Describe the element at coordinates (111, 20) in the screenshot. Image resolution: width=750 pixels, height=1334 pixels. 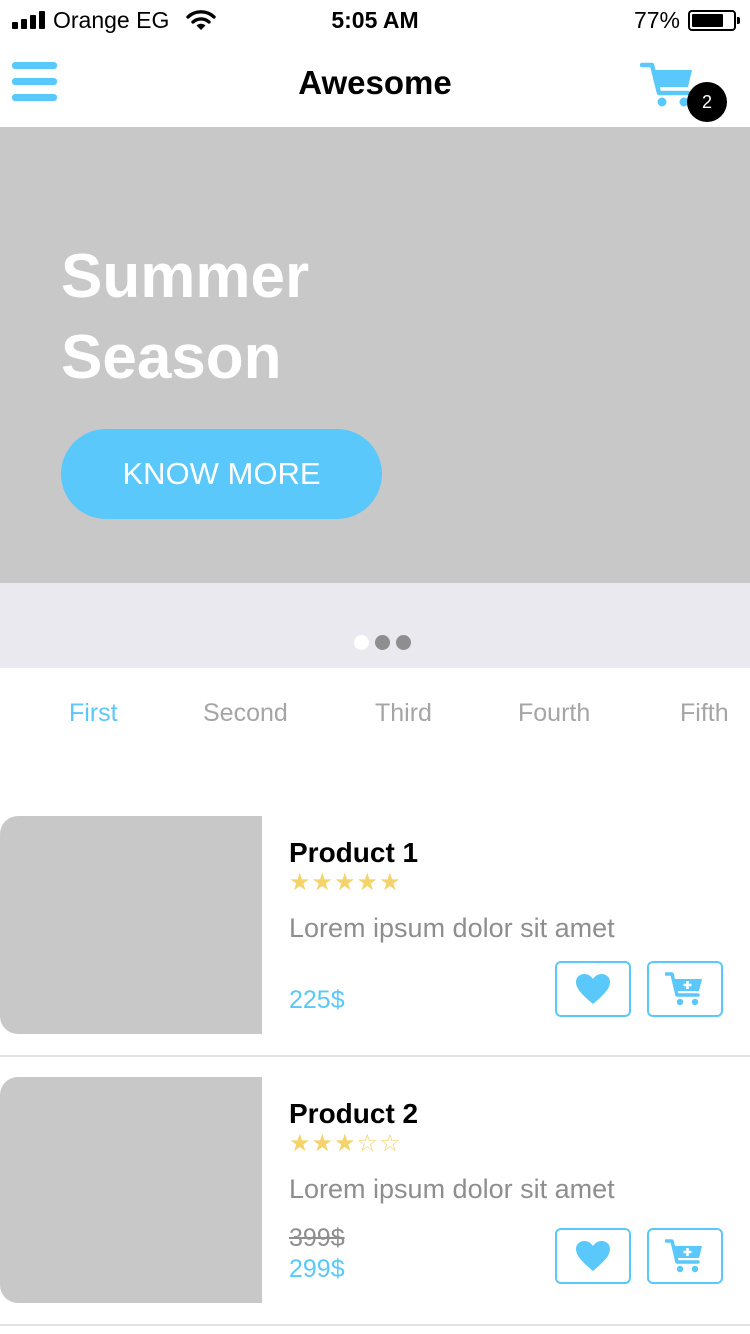
I see `carrier-name: Orange EG` at that location.